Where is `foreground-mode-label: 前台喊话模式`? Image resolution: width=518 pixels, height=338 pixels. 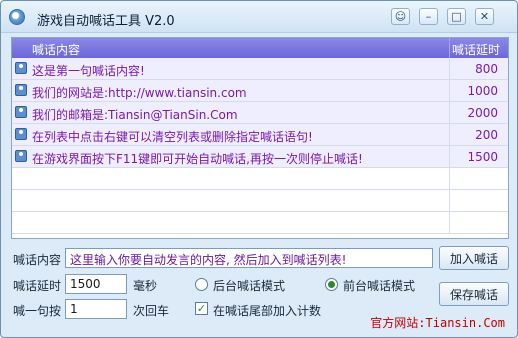
foreground-mode-label: 前台喊话模式 is located at coordinates (379, 285).